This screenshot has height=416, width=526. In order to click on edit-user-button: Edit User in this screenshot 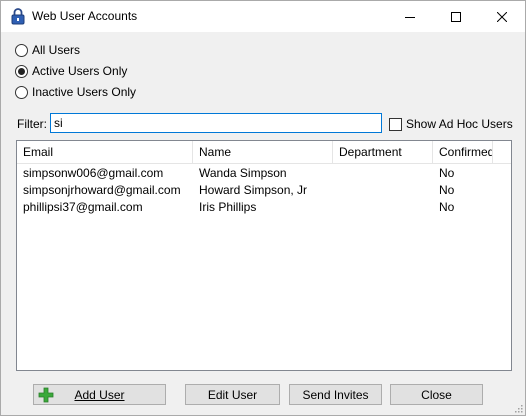, I will do `click(232, 394)`.